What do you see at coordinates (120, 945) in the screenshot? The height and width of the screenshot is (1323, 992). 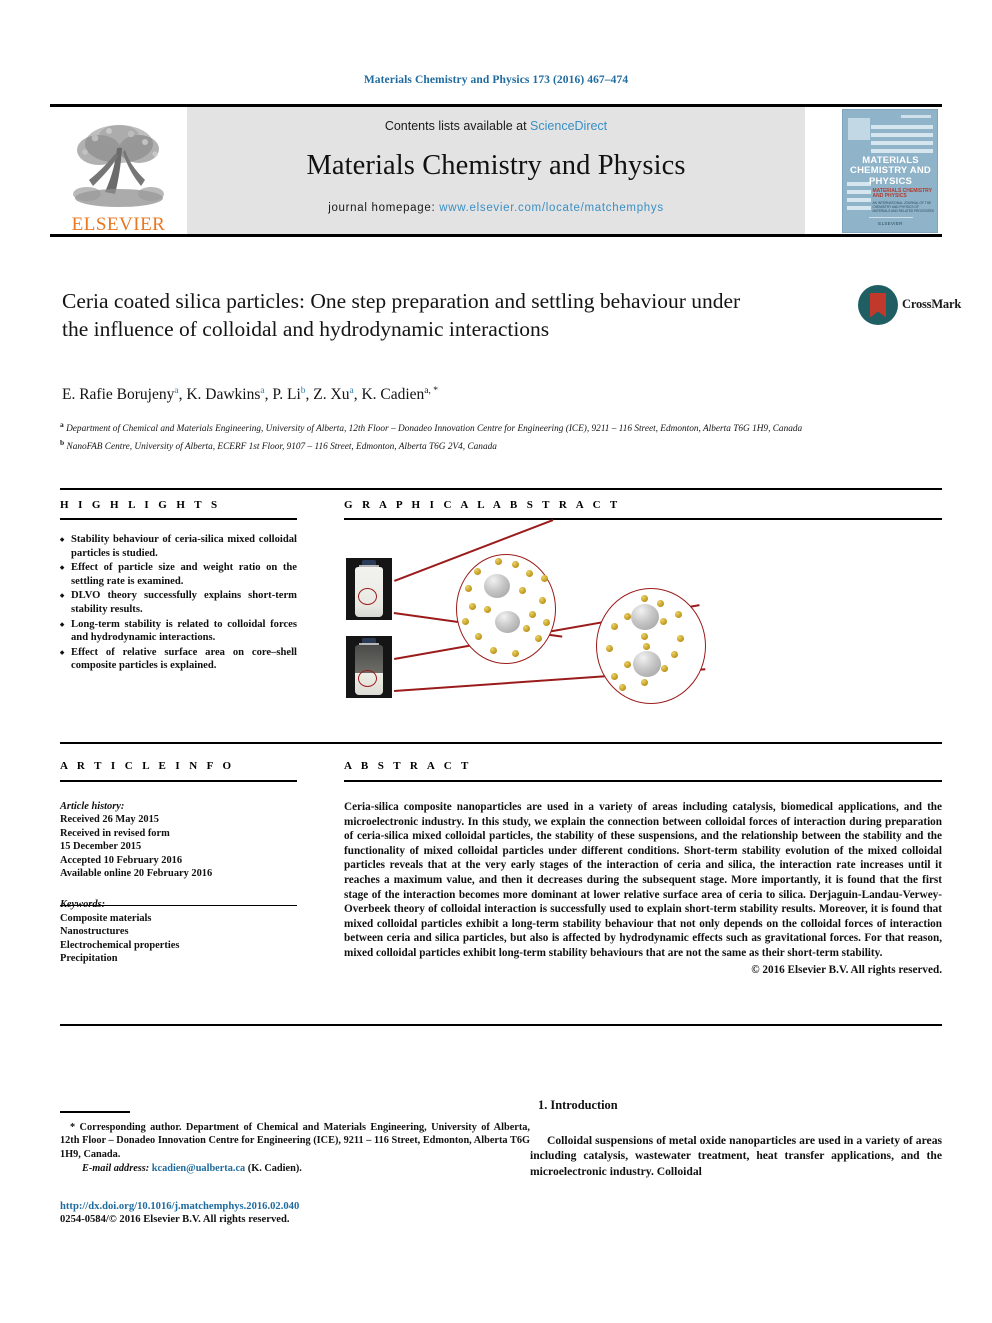 I see `keyword-item: Electrochemical properties` at bounding box center [120, 945].